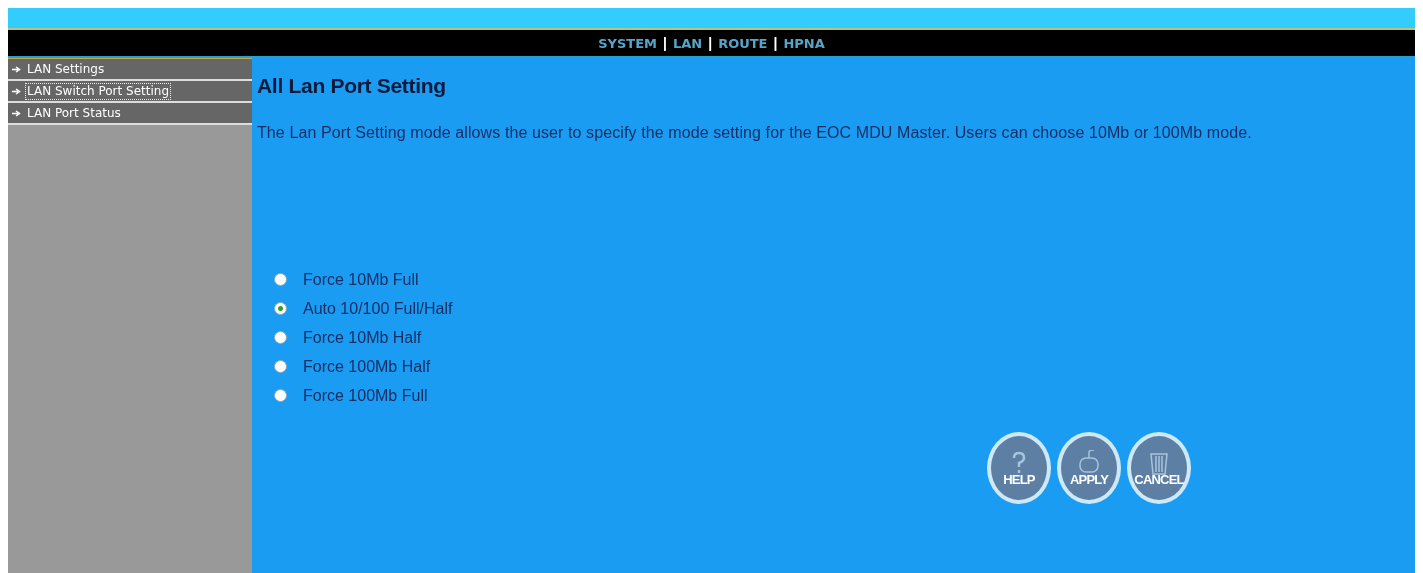 The height and width of the screenshot is (573, 1423). I want to click on radio-label: Force 100Mb Half, so click(367, 366).